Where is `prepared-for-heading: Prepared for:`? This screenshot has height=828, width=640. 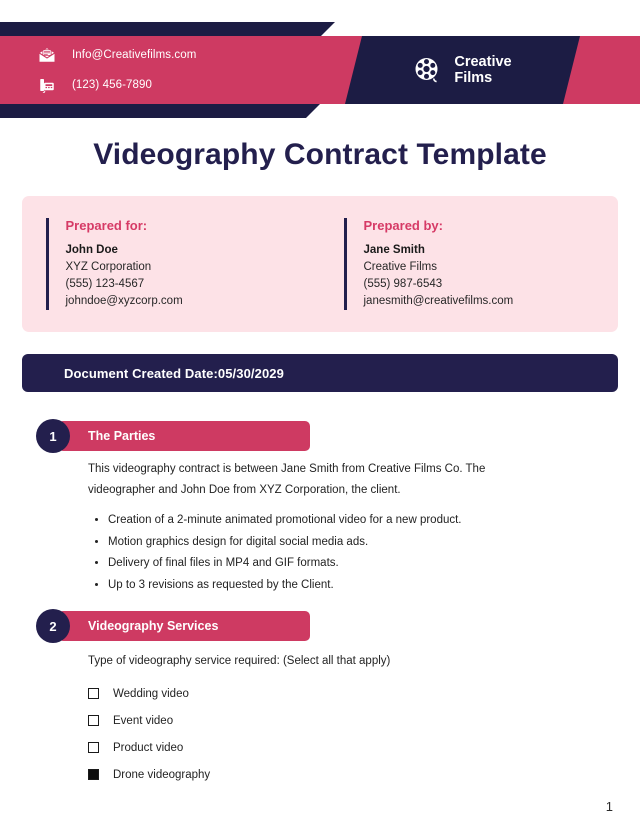
prepared-for-heading: Prepared for: is located at coordinates (106, 225).